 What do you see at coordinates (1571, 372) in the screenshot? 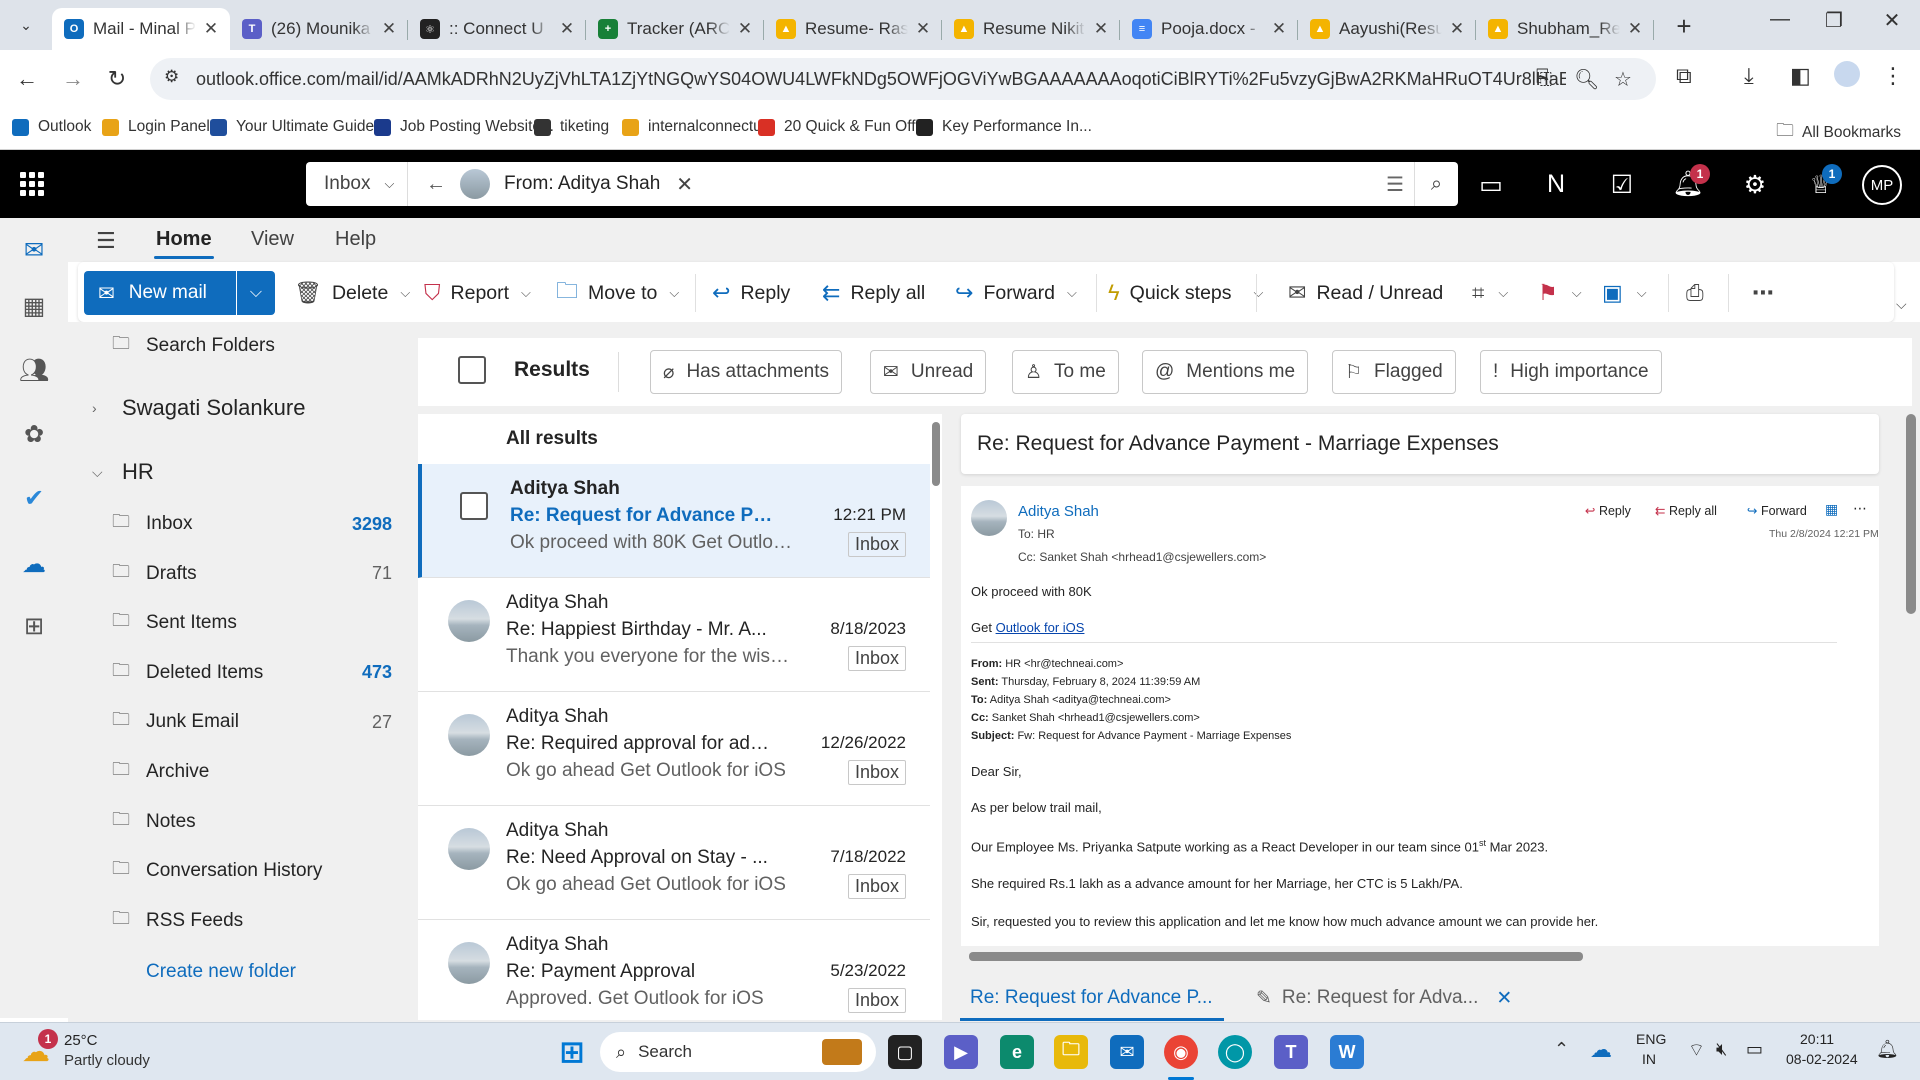
I see `filter-high-importance: ! High importance` at bounding box center [1571, 372].